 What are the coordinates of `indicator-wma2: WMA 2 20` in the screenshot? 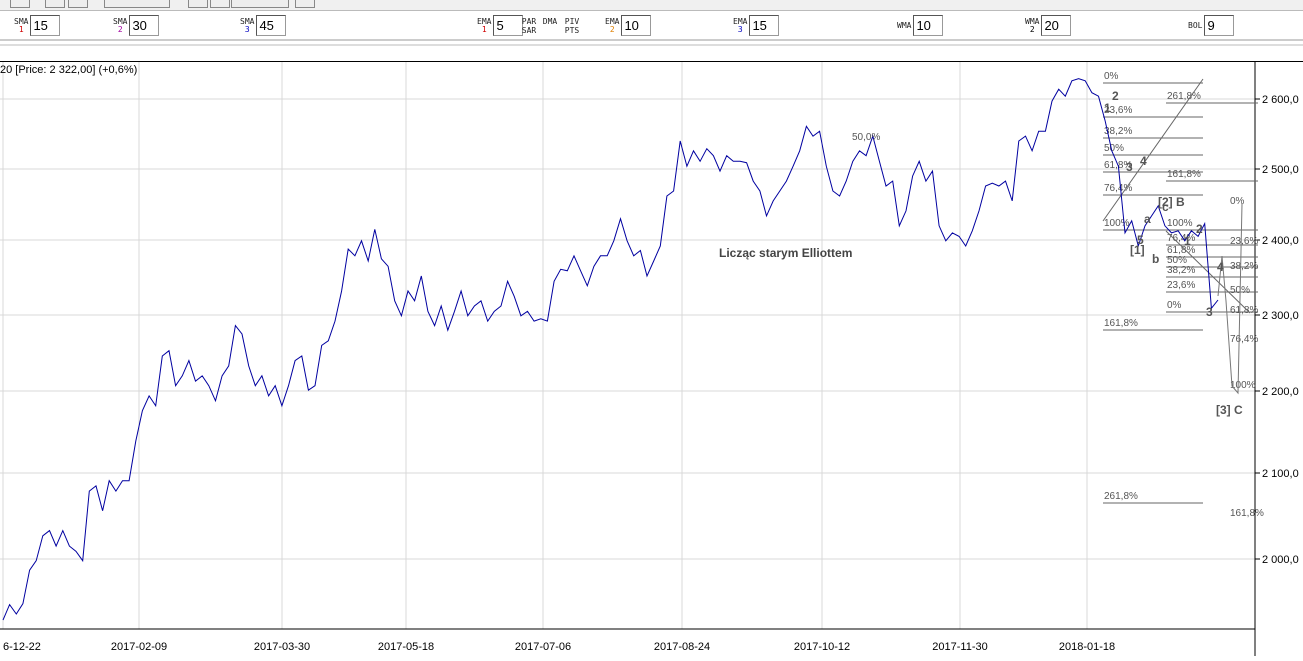 It's located at (1048, 25).